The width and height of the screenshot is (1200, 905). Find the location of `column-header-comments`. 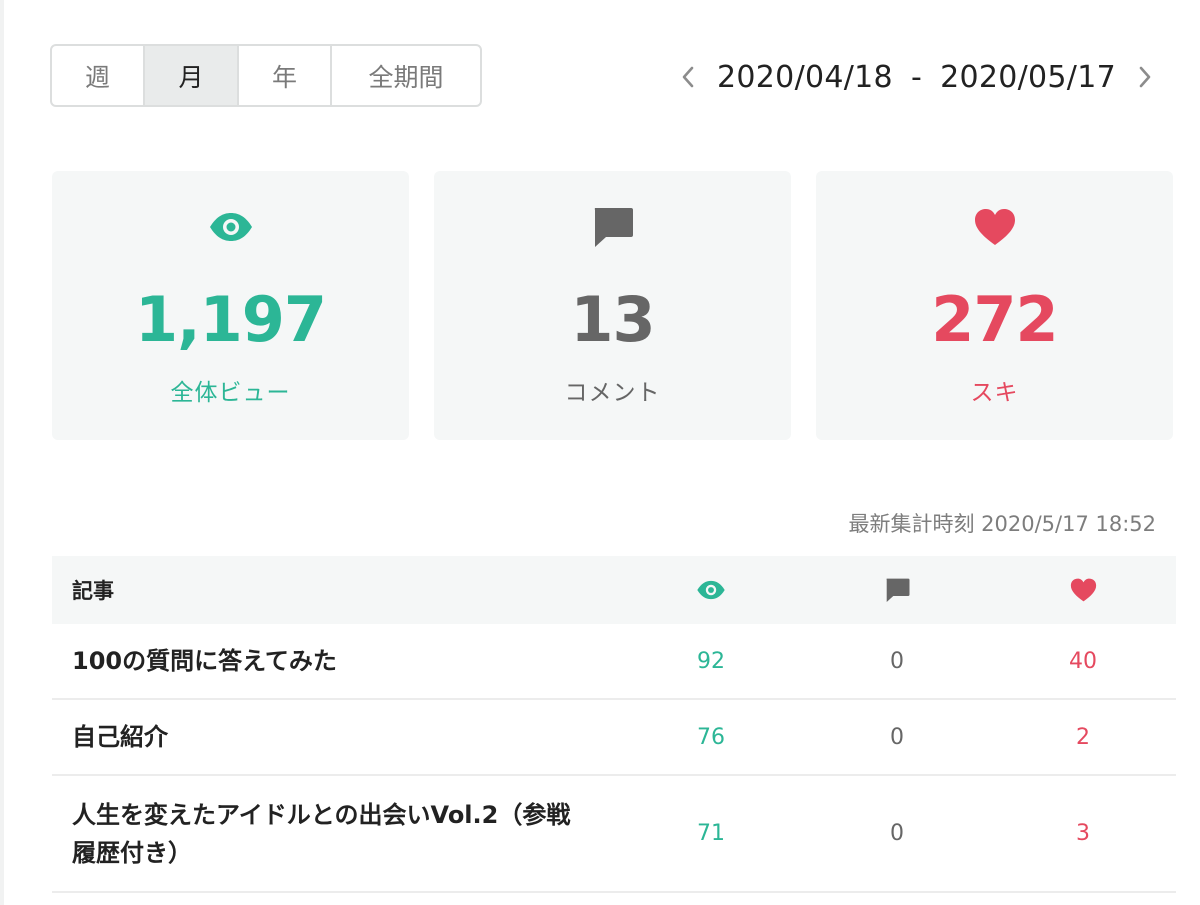

column-header-comments is located at coordinates (897, 590).